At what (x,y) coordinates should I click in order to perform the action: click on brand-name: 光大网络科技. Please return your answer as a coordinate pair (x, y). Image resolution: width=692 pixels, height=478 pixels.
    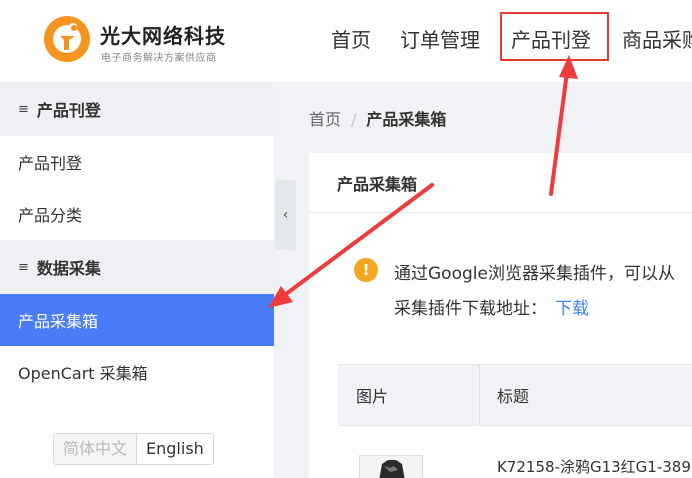
    Looking at the image, I should click on (163, 36).